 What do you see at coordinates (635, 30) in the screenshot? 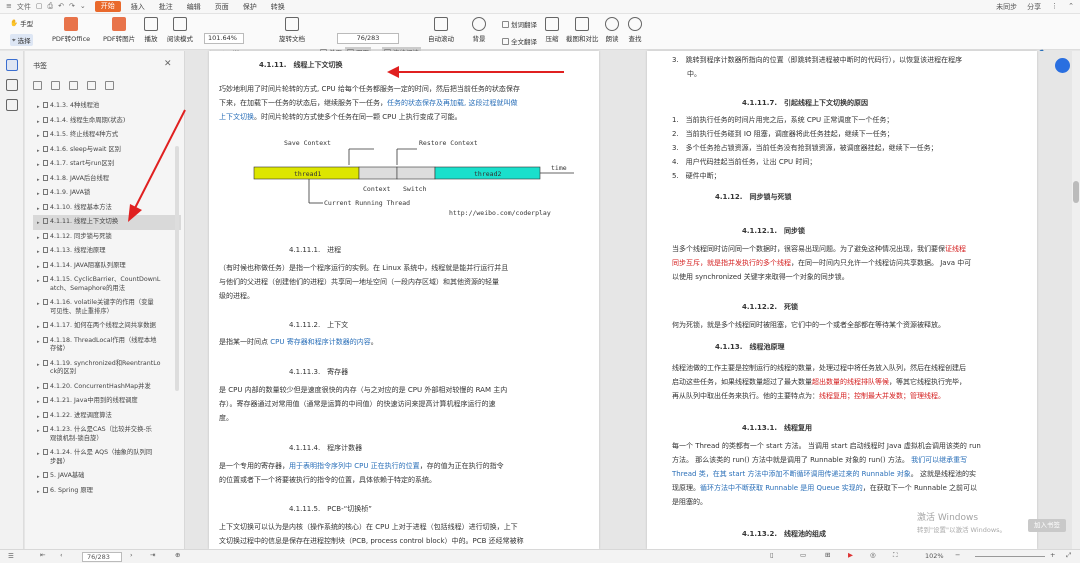
I see `find-button: 查找` at bounding box center [635, 30].